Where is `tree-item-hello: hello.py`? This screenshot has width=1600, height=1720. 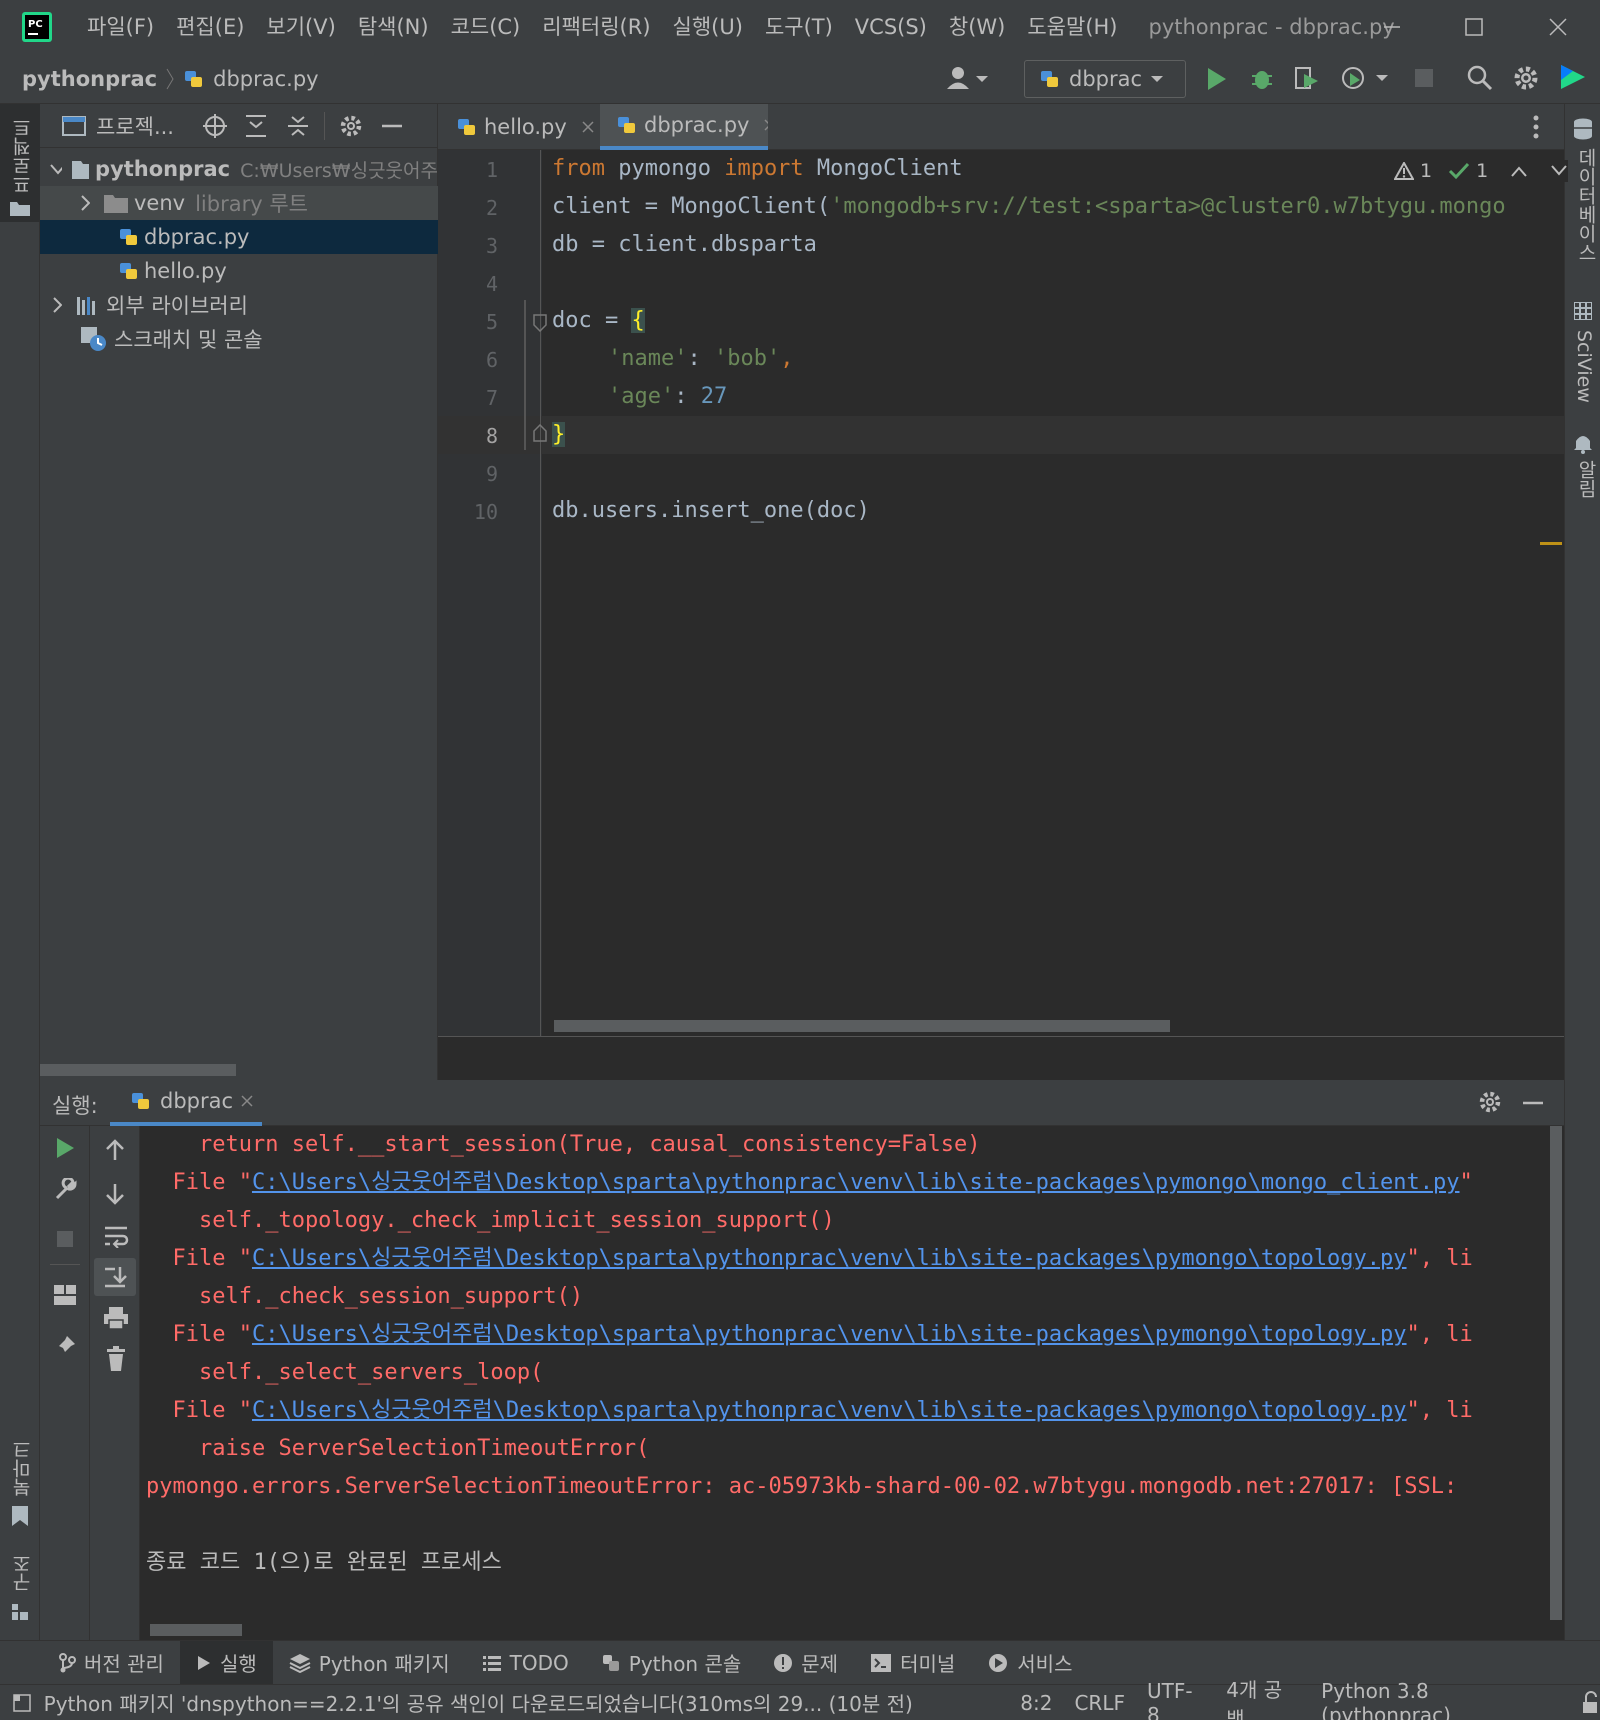 tree-item-hello: hello.py is located at coordinates (239, 271).